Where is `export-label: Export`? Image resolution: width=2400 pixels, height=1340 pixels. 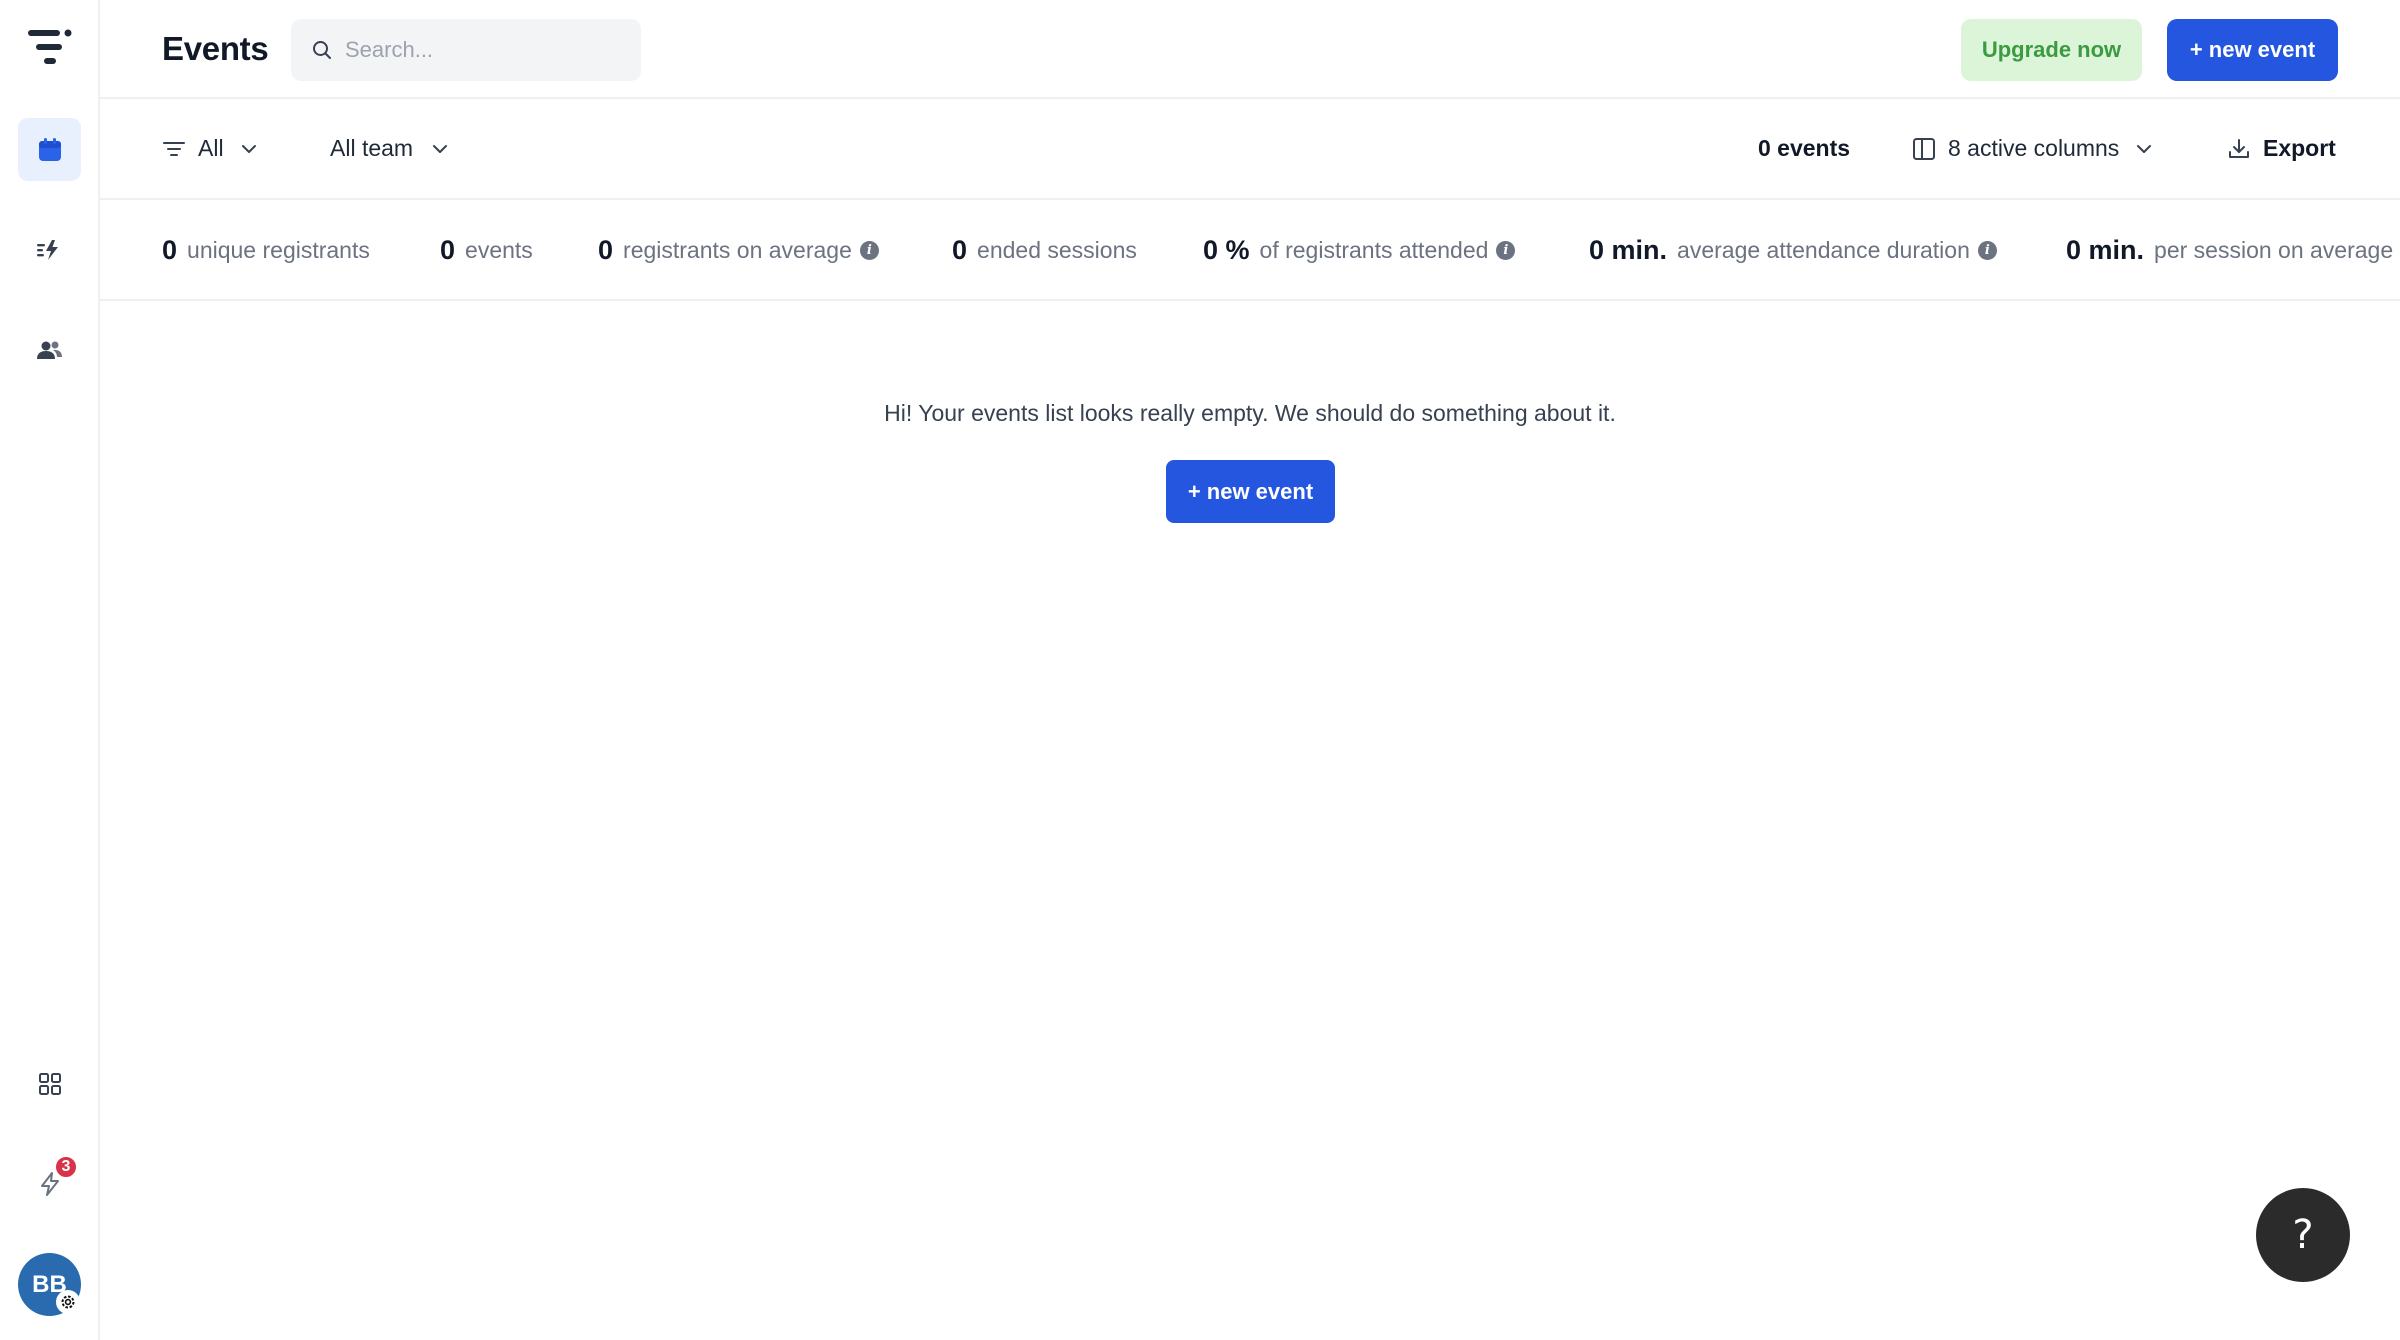 export-label: Export is located at coordinates (2299, 148).